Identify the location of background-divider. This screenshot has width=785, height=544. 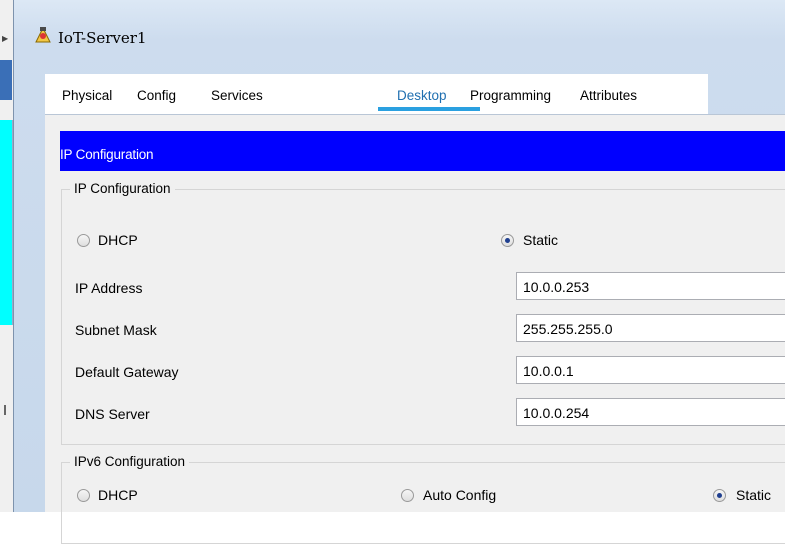
(5, 410).